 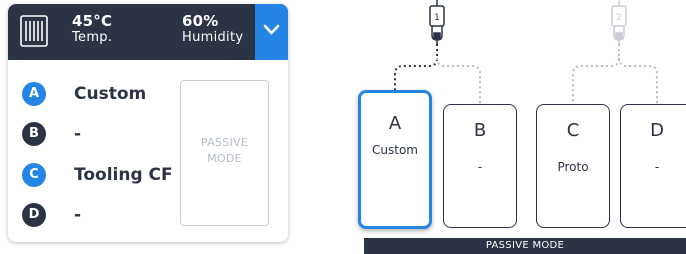 What do you see at coordinates (596, 74) in the screenshot?
I see `path-extruder-2-slot-c` at bounding box center [596, 74].